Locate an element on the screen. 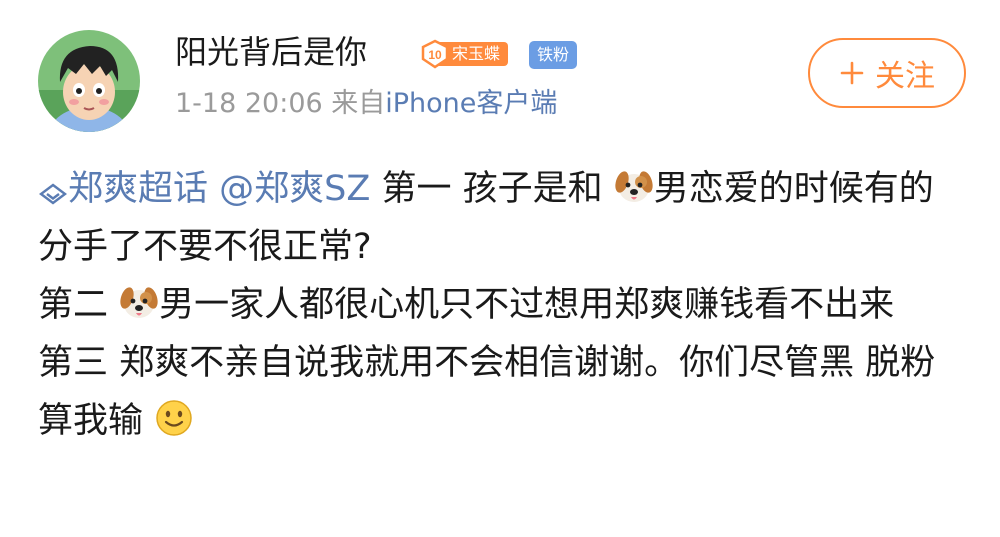 This screenshot has height=537, width=1000. avatar is located at coordinates (89, 81).